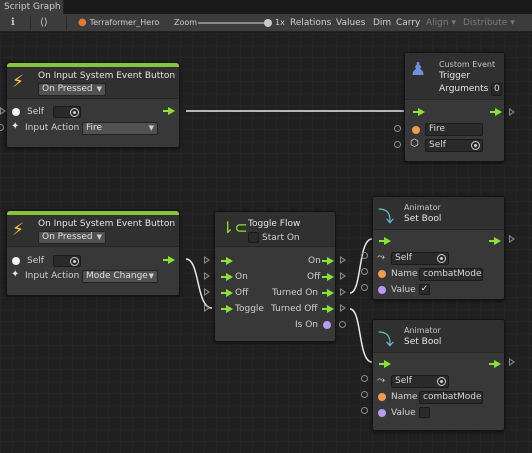 Image resolution: width=532 pixels, height=453 pixels. What do you see at coordinates (496, 89) in the screenshot?
I see `arguments-count-field: 0` at bounding box center [496, 89].